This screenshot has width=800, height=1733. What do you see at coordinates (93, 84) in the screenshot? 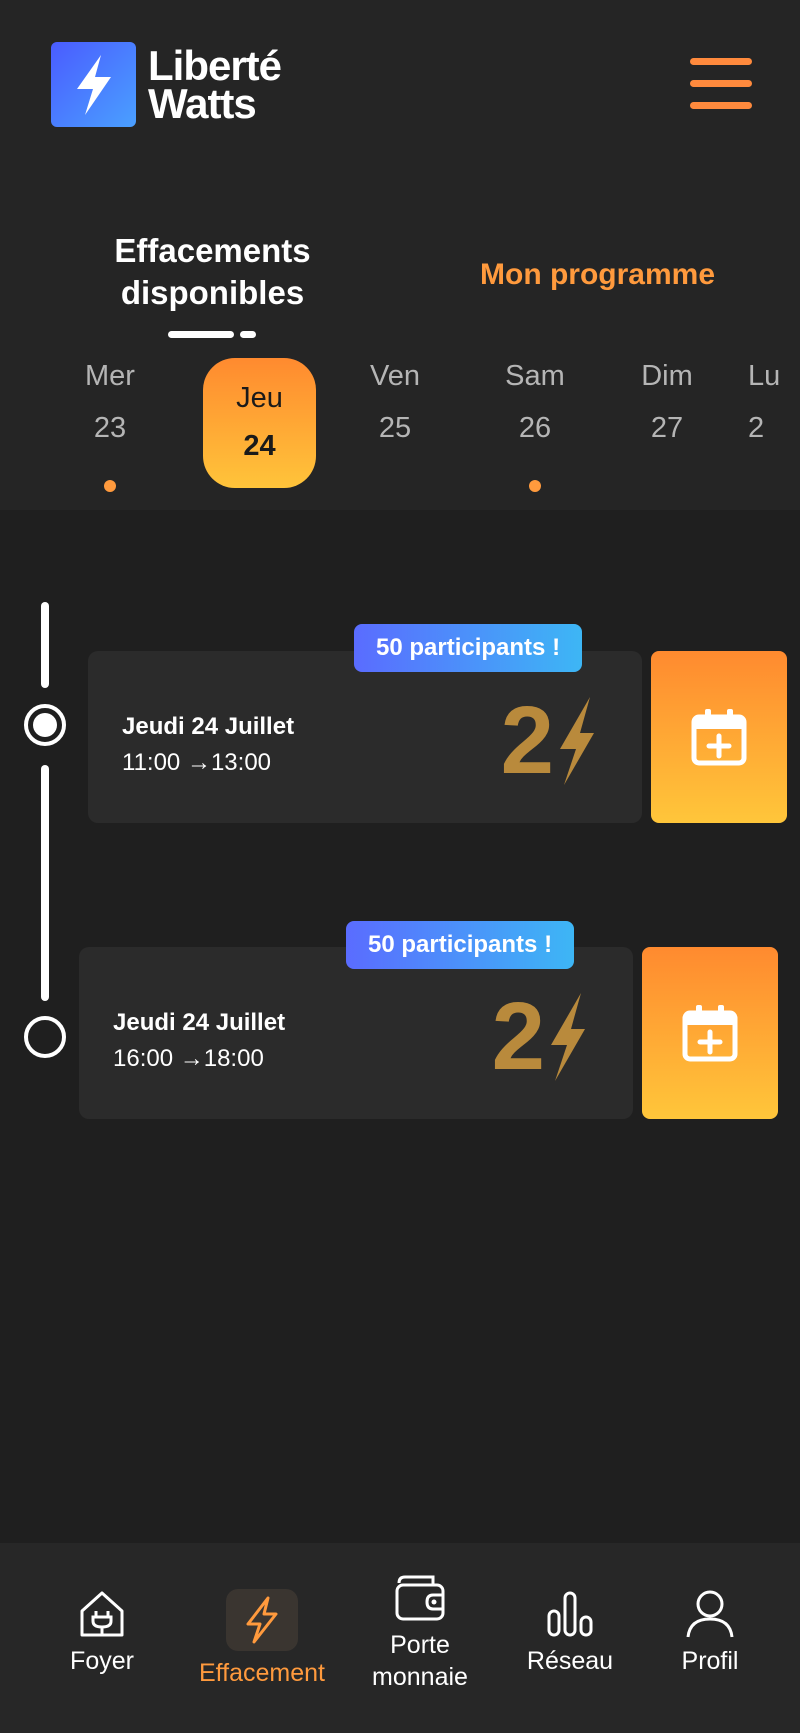
I see `lightning-logo-icon` at bounding box center [93, 84].